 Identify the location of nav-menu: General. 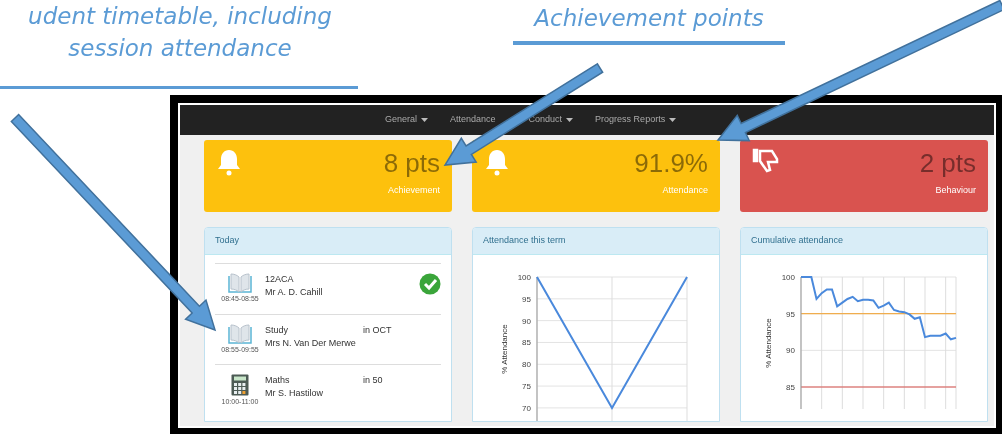
(407, 120).